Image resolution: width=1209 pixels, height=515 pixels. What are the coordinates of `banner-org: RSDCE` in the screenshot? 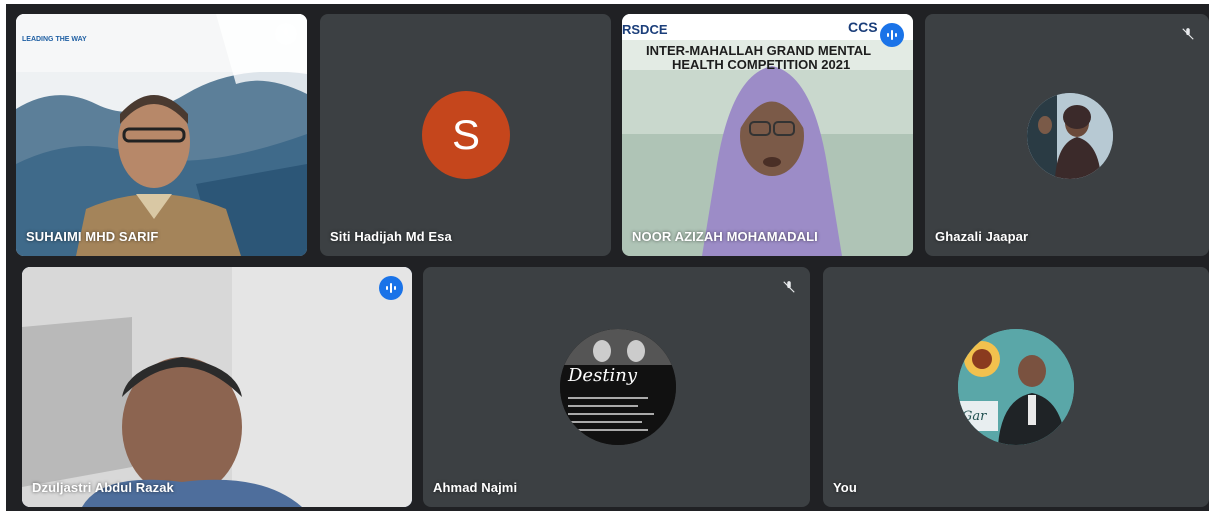 It's located at (645, 29).